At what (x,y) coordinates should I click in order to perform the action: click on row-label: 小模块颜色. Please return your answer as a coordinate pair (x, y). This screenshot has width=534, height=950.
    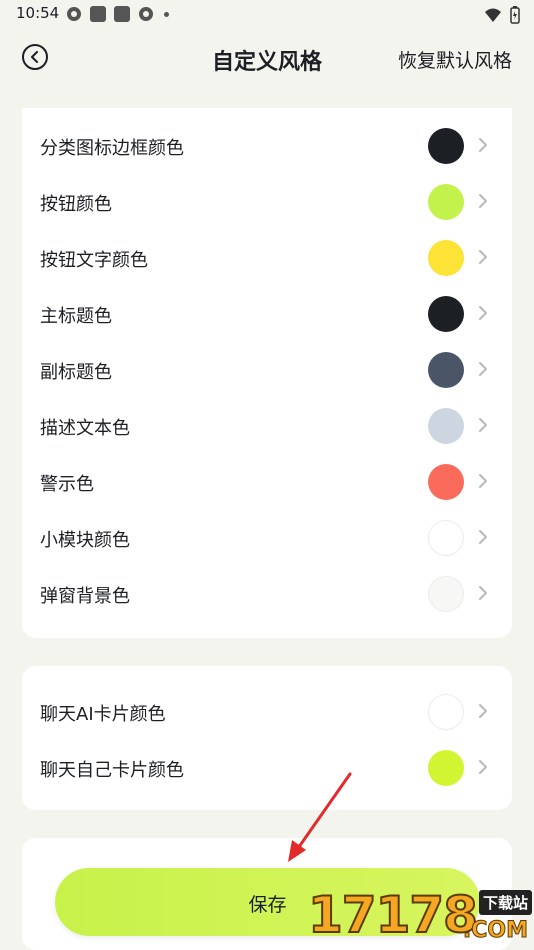
    Looking at the image, I should click on (85, 540).